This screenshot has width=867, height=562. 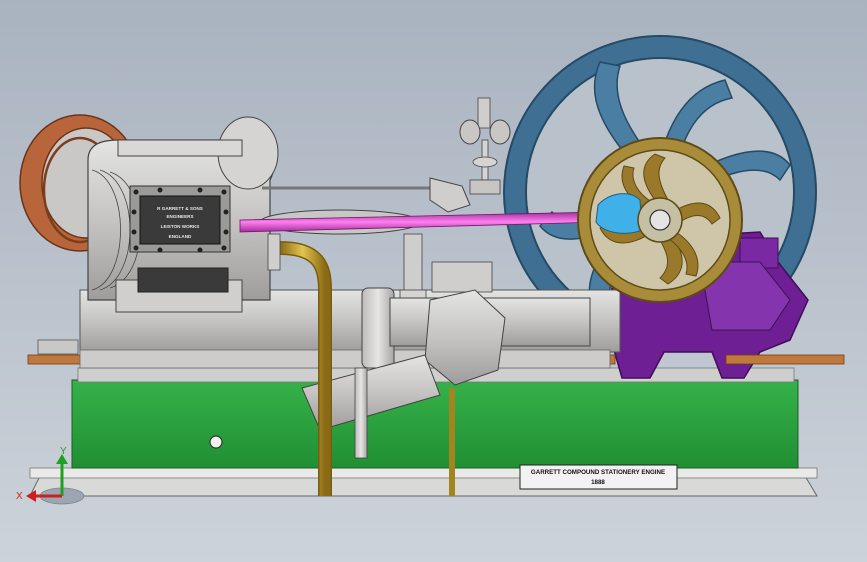 What do you see at coordinates (216, 442) in the screenshot?
I see `mounting-hole` at bounding box center [216, 442].